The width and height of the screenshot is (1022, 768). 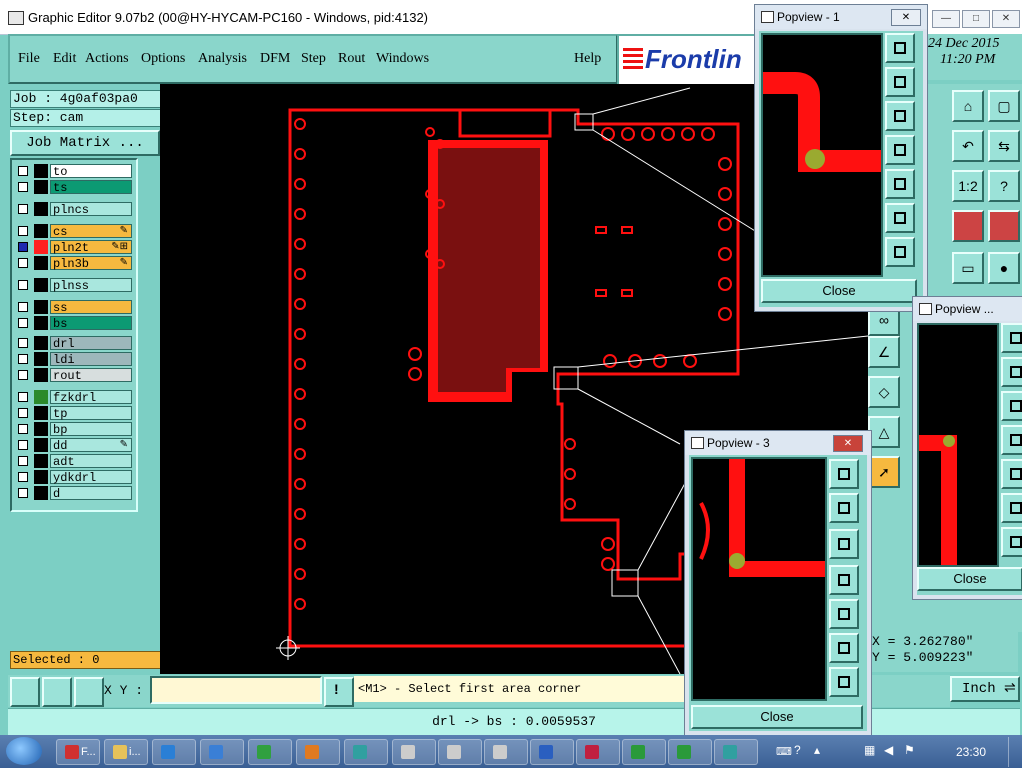 I want to click on layer-name: pln2t ✎⊞, so click(x=91, y=247).